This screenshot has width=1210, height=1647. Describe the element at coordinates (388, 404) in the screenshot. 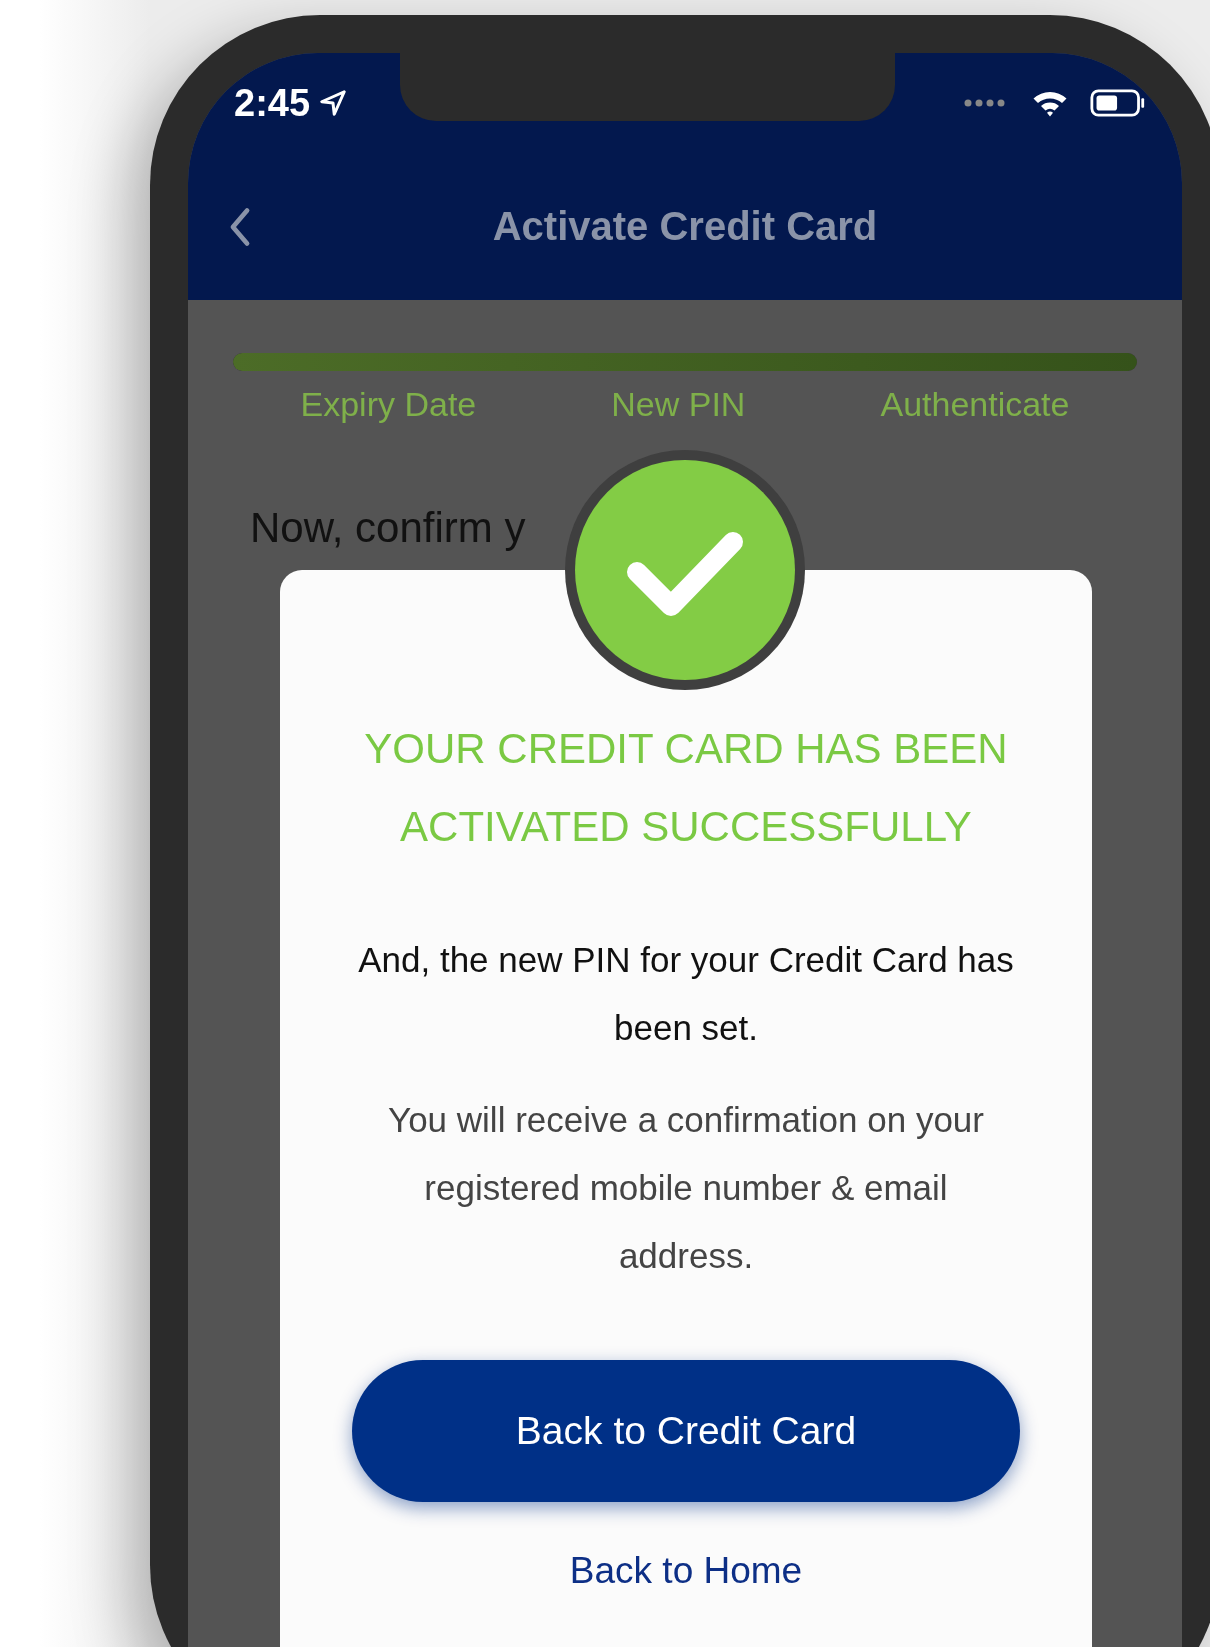

I see `step-label: Expiry Date` at that location.